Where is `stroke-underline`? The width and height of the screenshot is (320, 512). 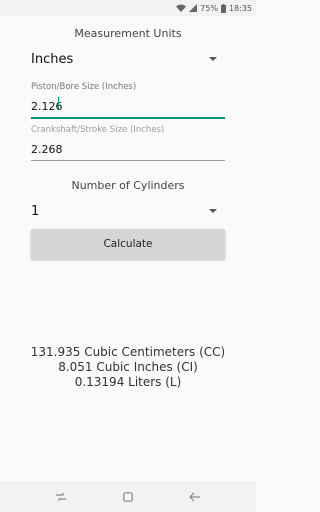
stroke-underline is located at coordinates (128, 160).